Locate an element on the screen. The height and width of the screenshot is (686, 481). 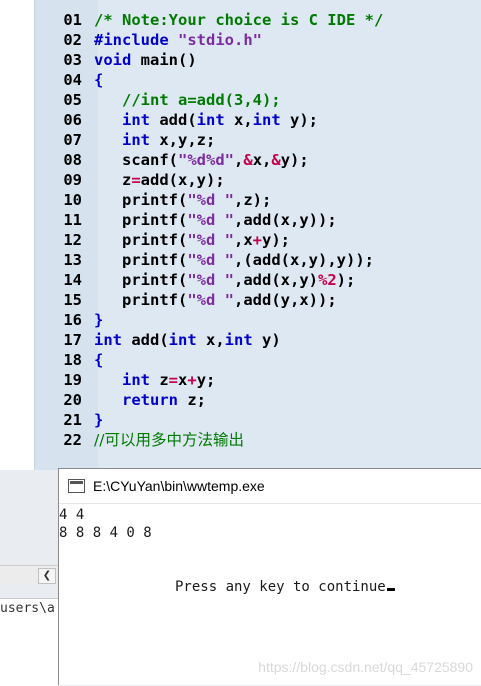
line-number: 09 is located at coordinates (72, 180).